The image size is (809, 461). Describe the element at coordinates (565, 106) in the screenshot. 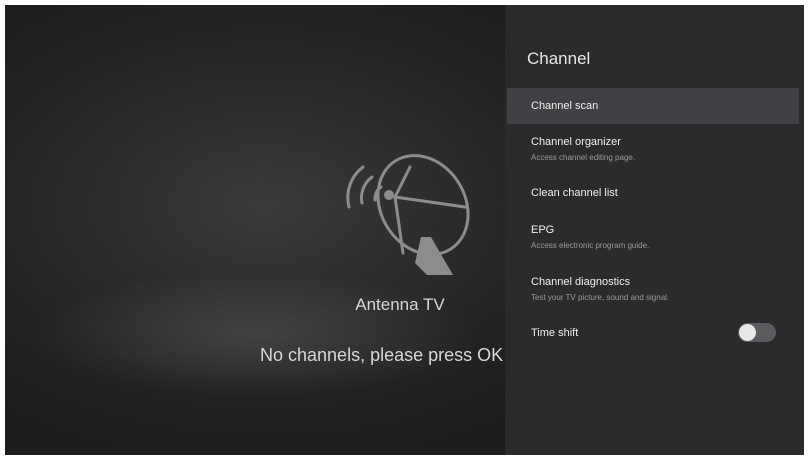

I see `menu-item-label: Channel scan` at that location.